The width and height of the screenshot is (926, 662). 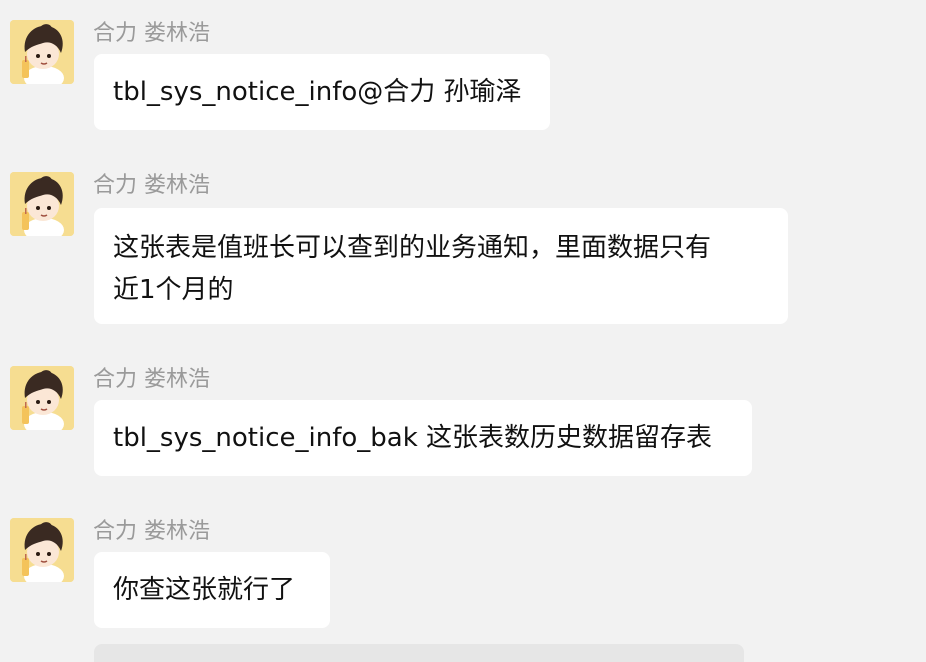 I want to click on message-bubble: tbl_sys_notice_info@合力 孙瑜泽, so click(x=322, y=92).